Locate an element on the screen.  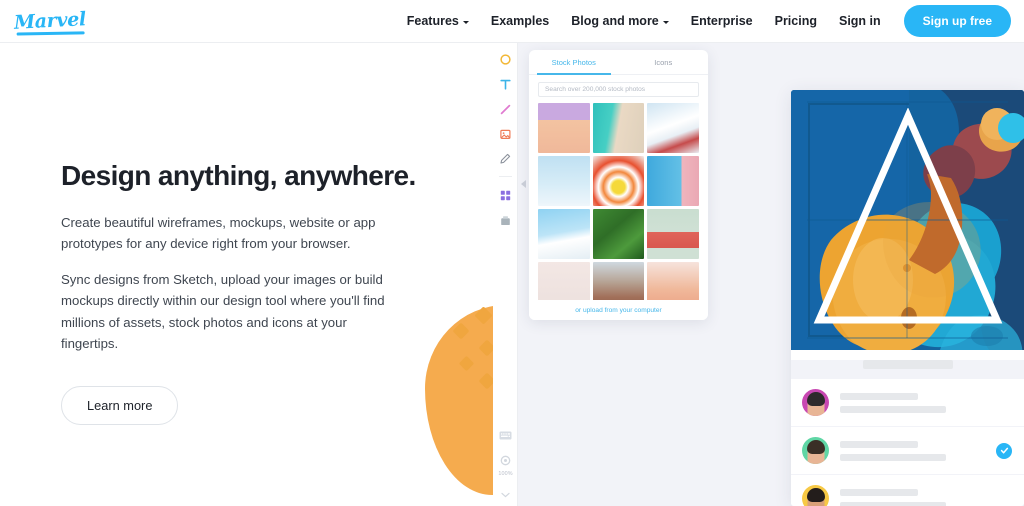
legs-colorful-floor-photo is located at coordinates (673, 234).